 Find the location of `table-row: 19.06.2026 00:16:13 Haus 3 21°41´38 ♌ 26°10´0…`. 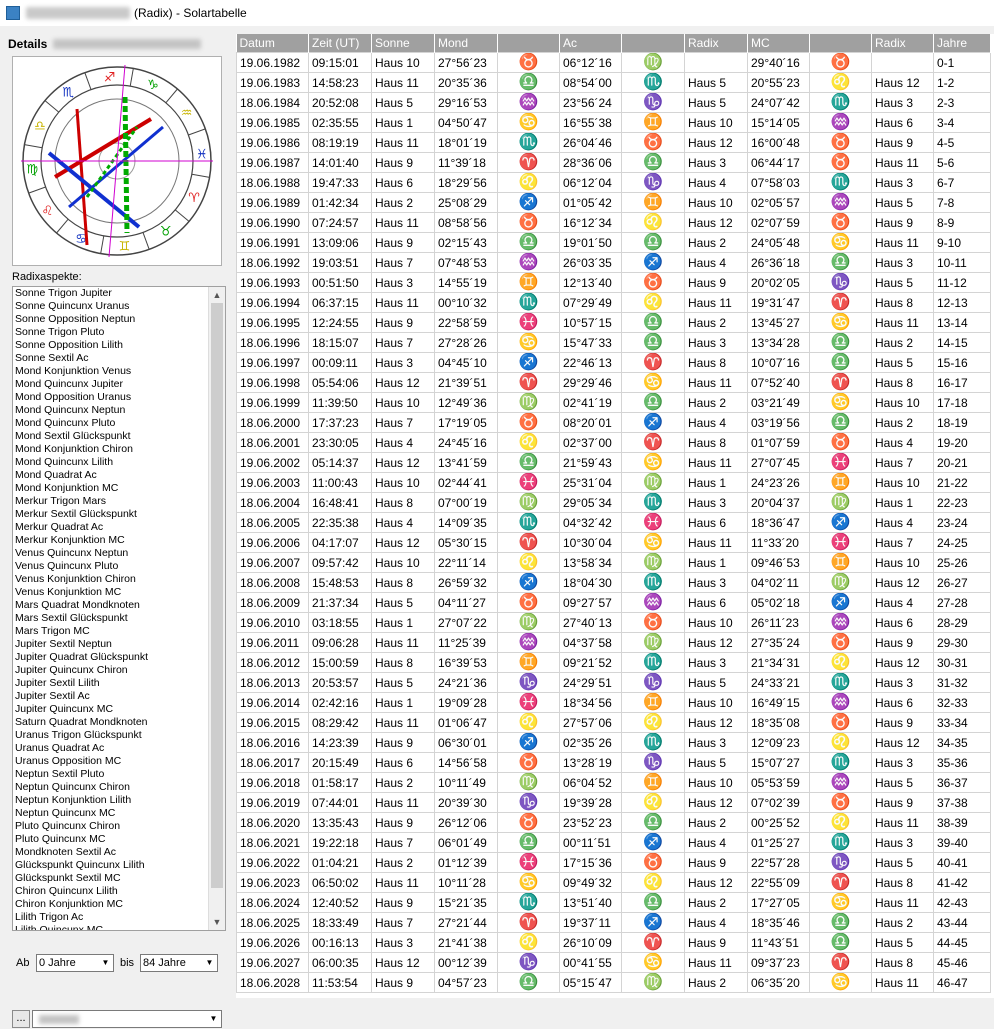

table-row: 19.06.2026 00:16:13 Haus 3 21°41´38 ♌ 26°10´0… is located at coordinates (613, 942).